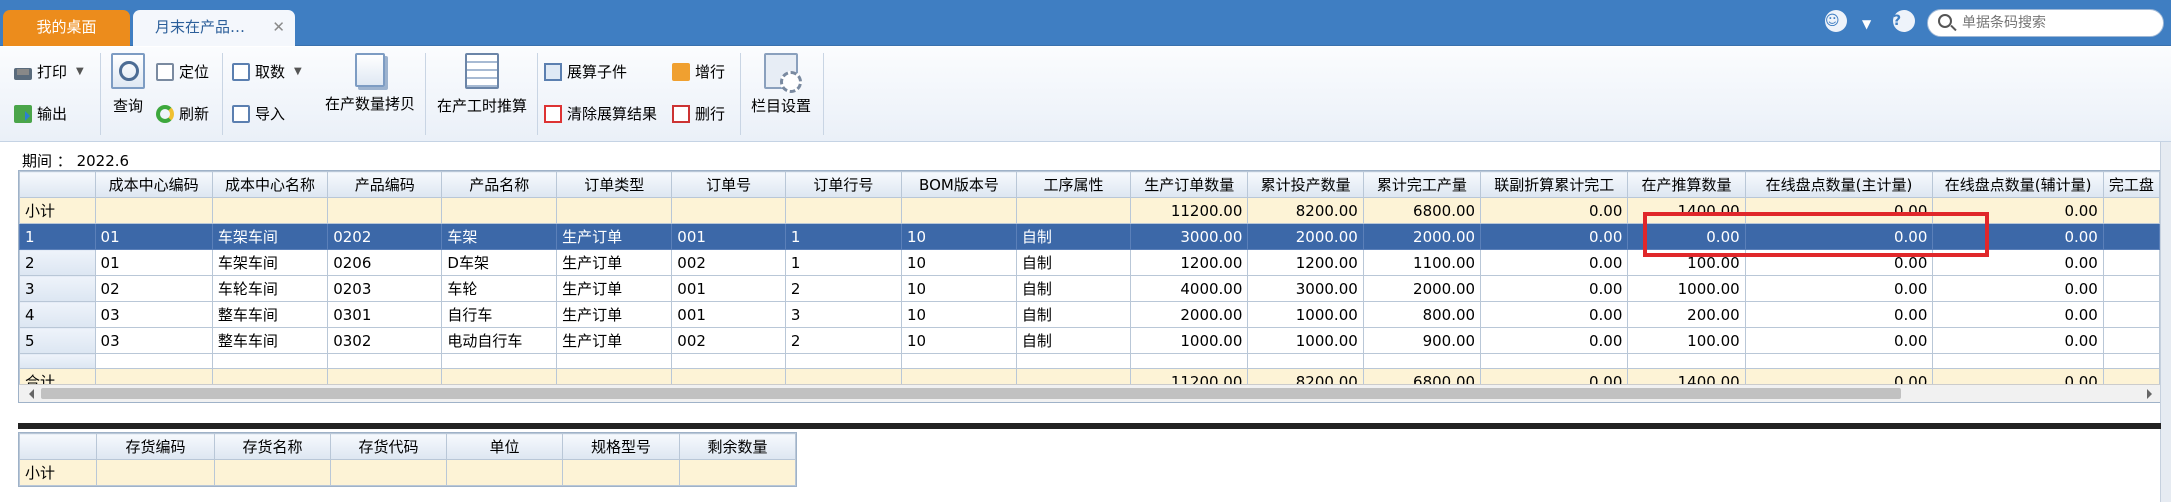 The image size is (2171, 502). What do you see at coordinates (267, 71) in the screenshot?
I see `fetch-button: 取数 ▼` at bounding box center [267, 71].